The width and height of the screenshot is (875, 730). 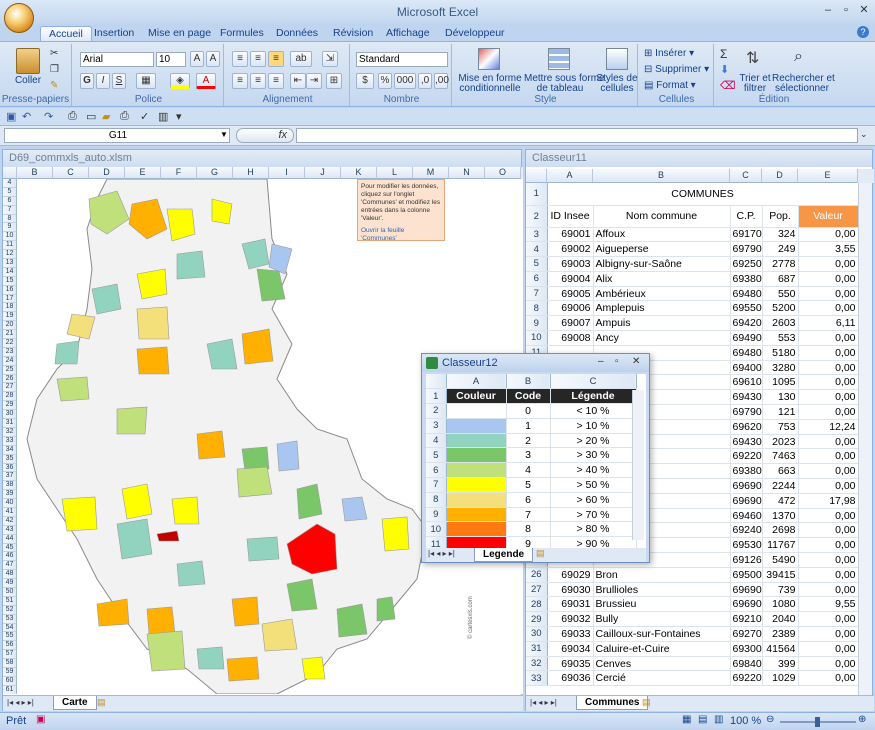 What do you see at coordinates (828, 501) in the screenshot?
I see `cell-valeur: 17,98` at bounding box center [828, 501].